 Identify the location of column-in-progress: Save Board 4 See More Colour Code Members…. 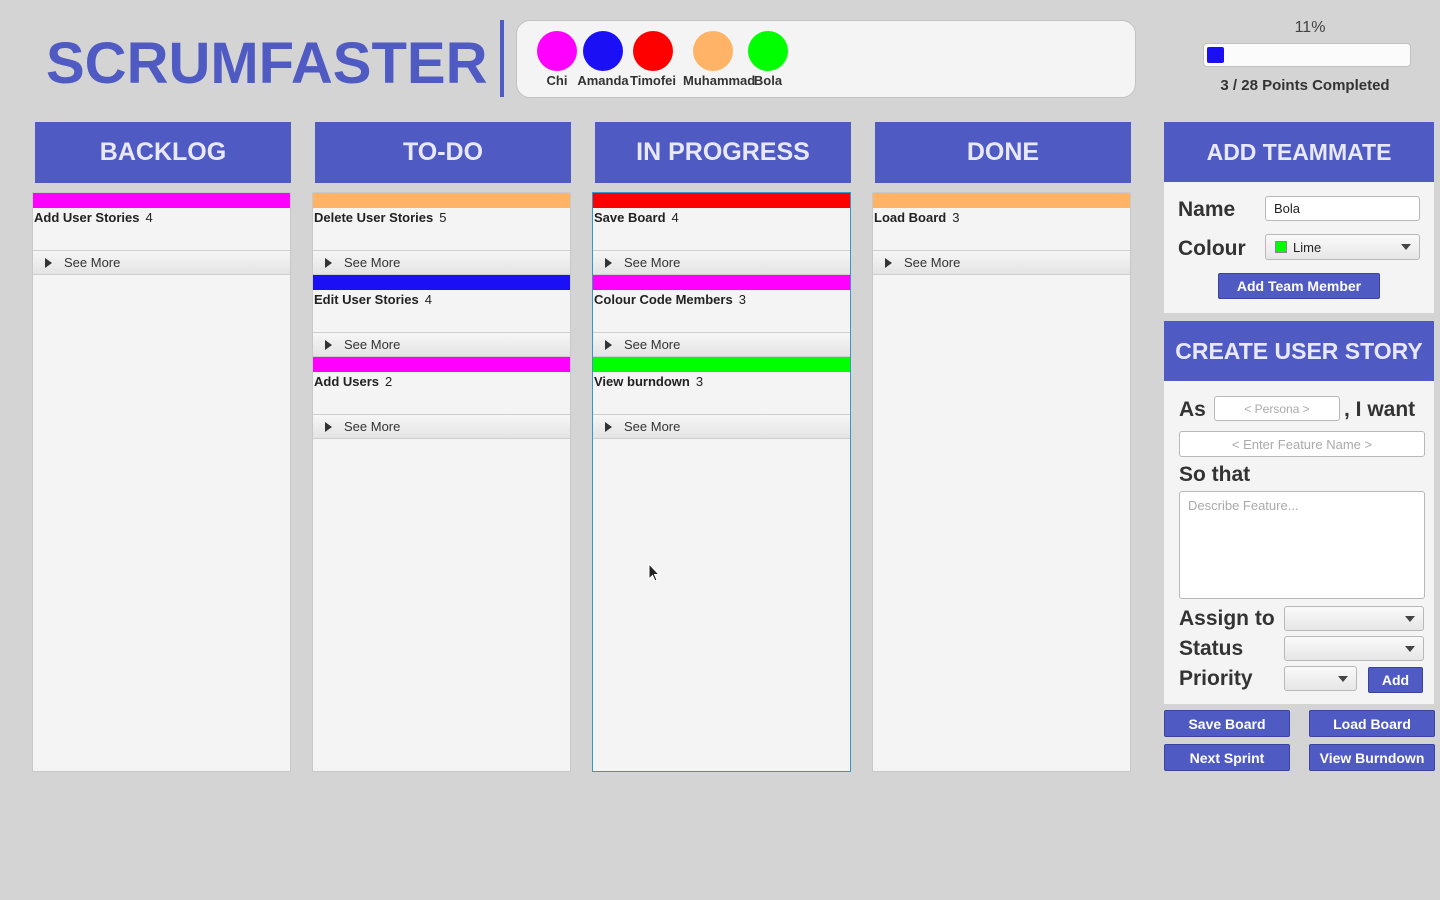
(721, 482).